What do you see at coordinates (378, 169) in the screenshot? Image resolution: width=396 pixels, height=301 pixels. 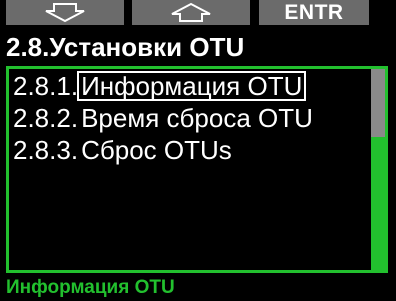 I see `scrollbar-track` at bounding box center [378, 169].